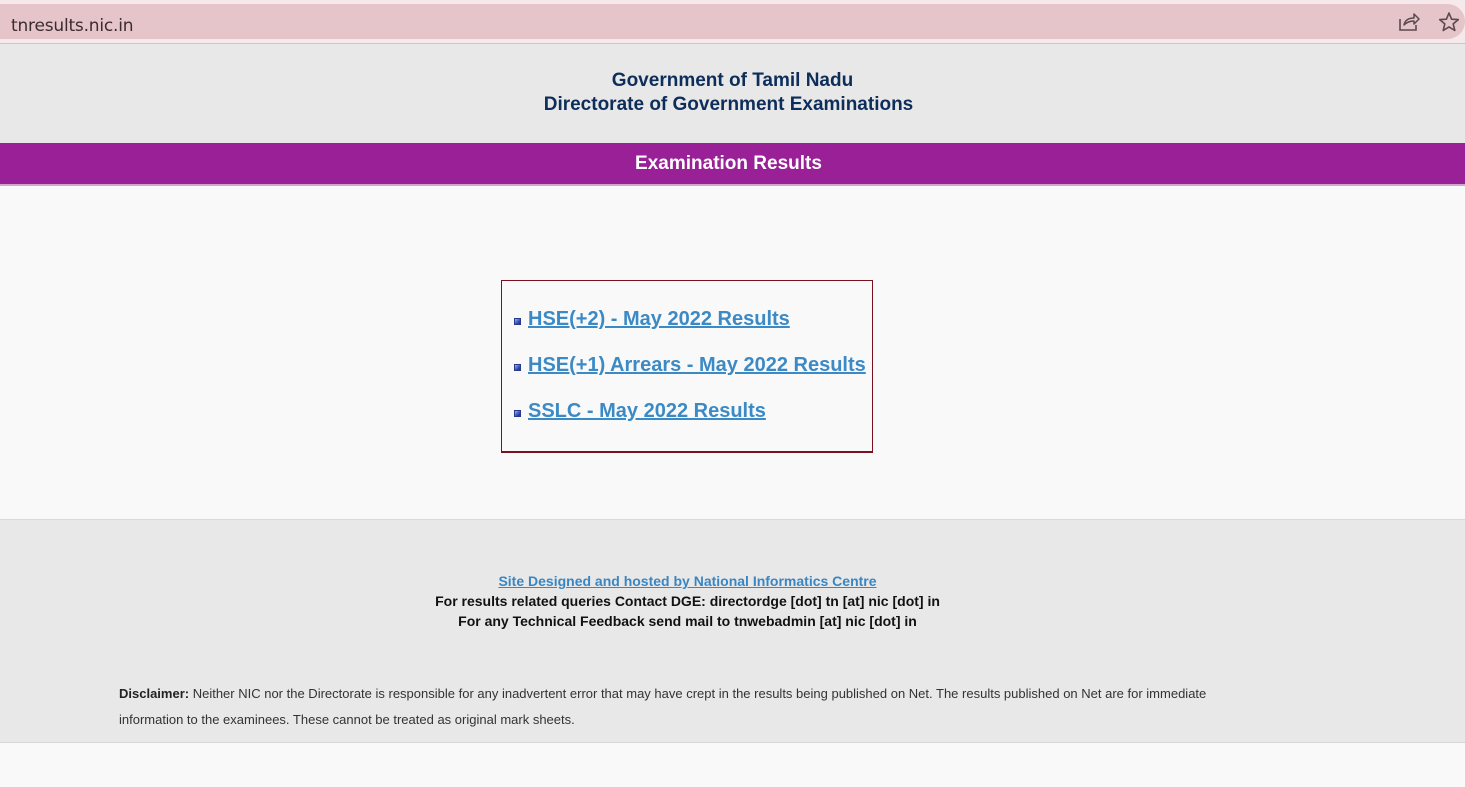 The height and width of the screenshot is (787, 1465). Describe the element at coordinates (647, 411) in the screenshot. I see `sslc-results-link: SSLC - May 2022 Results` at that location.